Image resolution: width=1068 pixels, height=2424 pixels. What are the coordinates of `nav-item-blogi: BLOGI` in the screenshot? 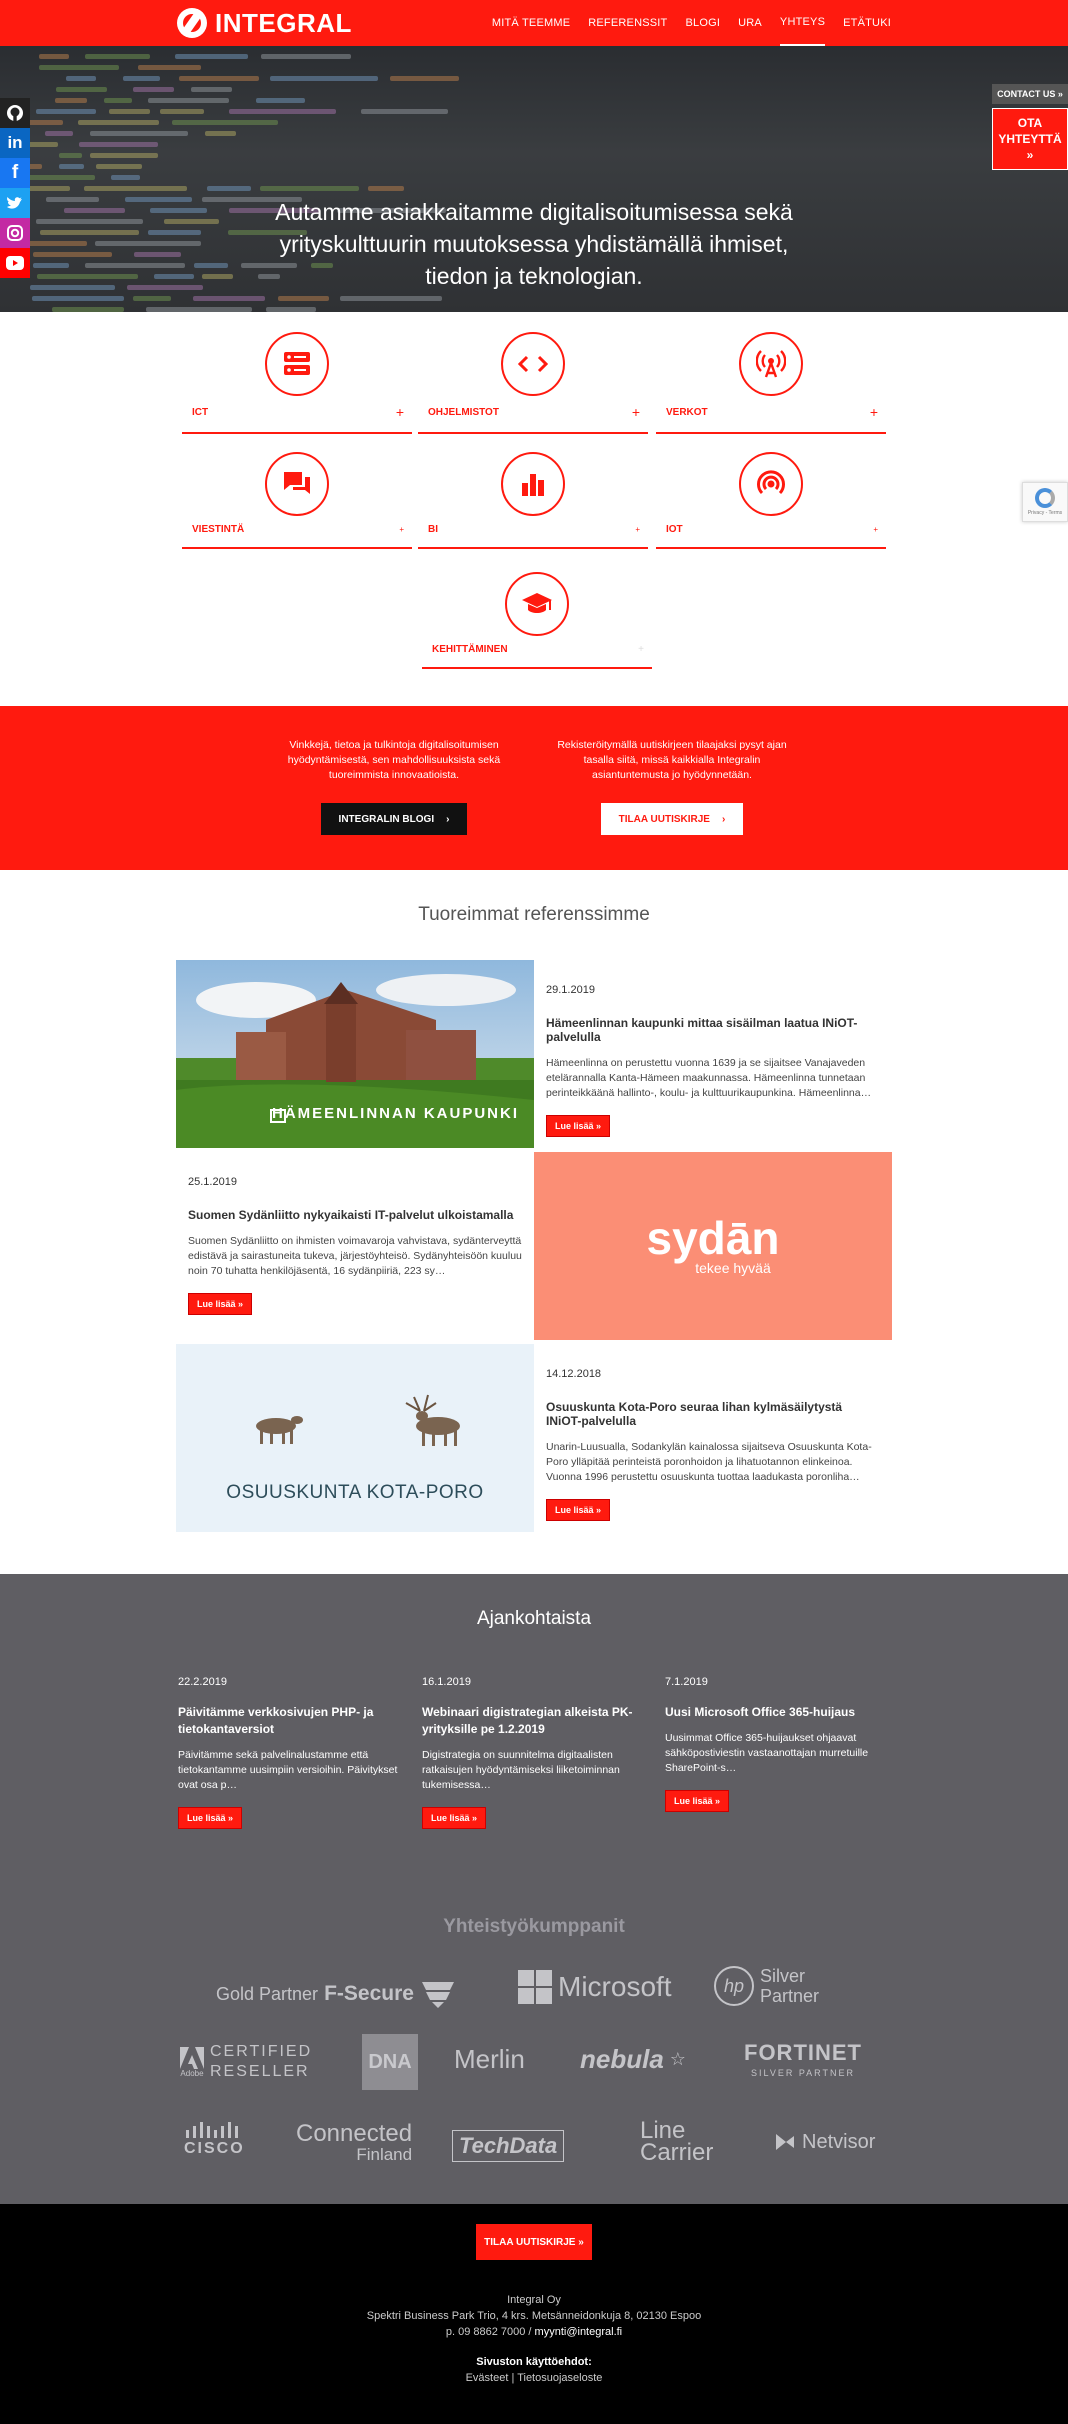 It's located at (702, 23).